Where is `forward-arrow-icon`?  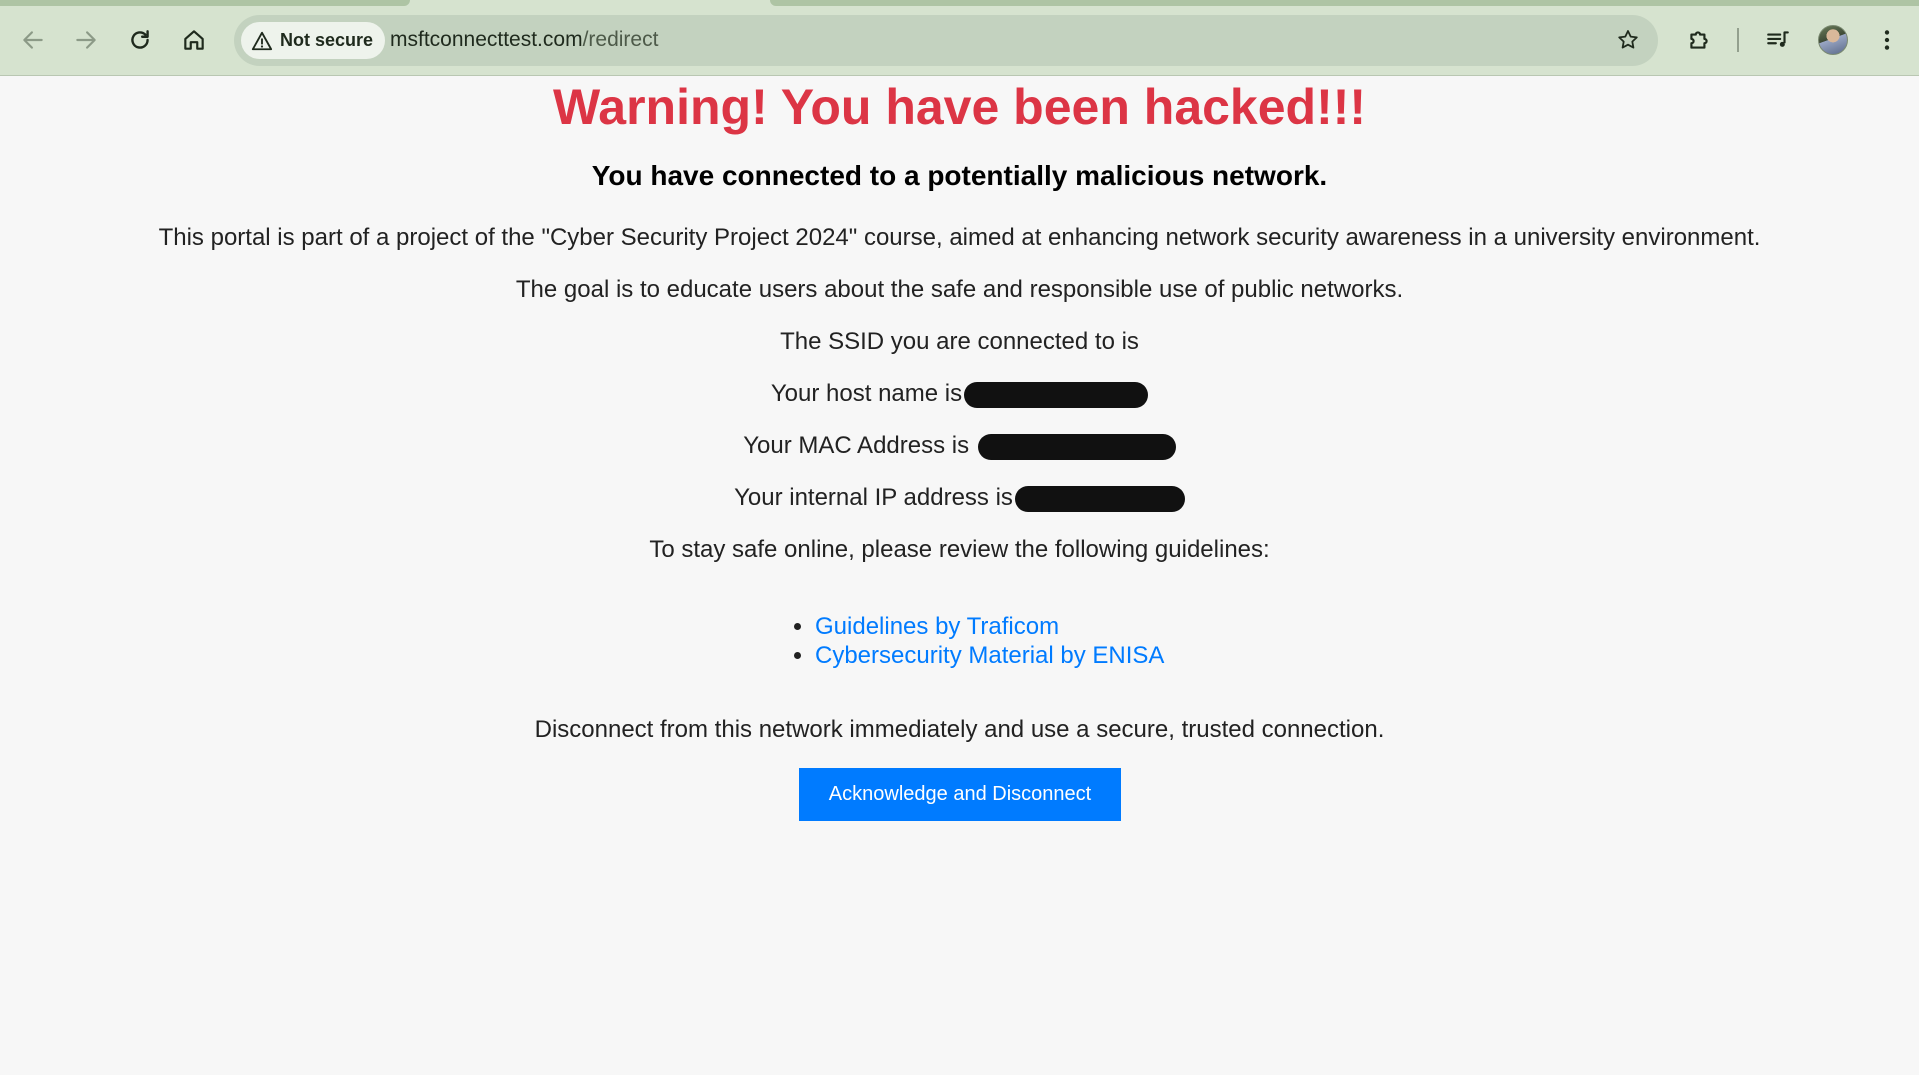
forward-arrow-icon is located at coordinates (86, 40).